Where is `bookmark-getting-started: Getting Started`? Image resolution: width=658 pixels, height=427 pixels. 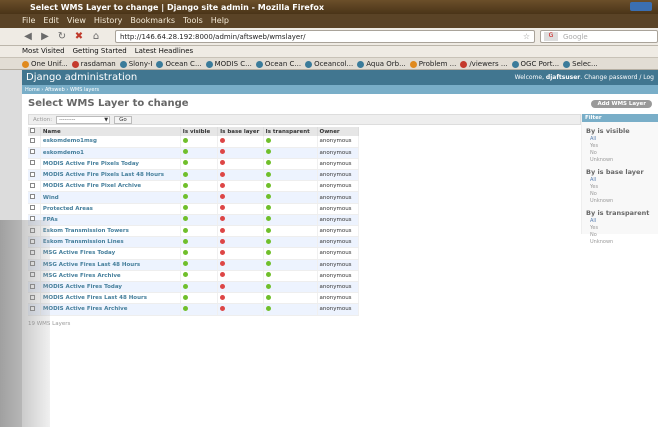
bookmark-getting-started: Getting Started is located at coordinates (100, 52).